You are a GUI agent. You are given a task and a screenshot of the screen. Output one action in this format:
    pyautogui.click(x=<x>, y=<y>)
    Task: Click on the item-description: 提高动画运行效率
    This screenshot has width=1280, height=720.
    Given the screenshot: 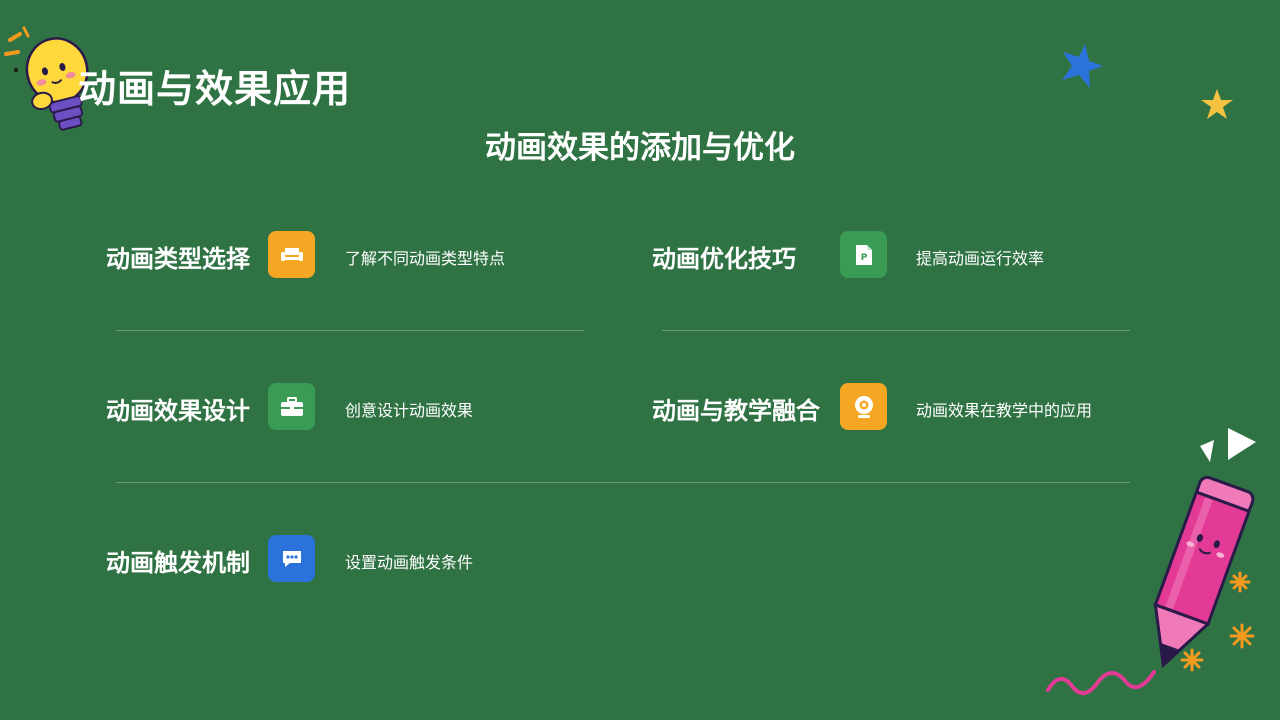 What is the action you would take?
    pyautogui.click(x=980, y=258)
    